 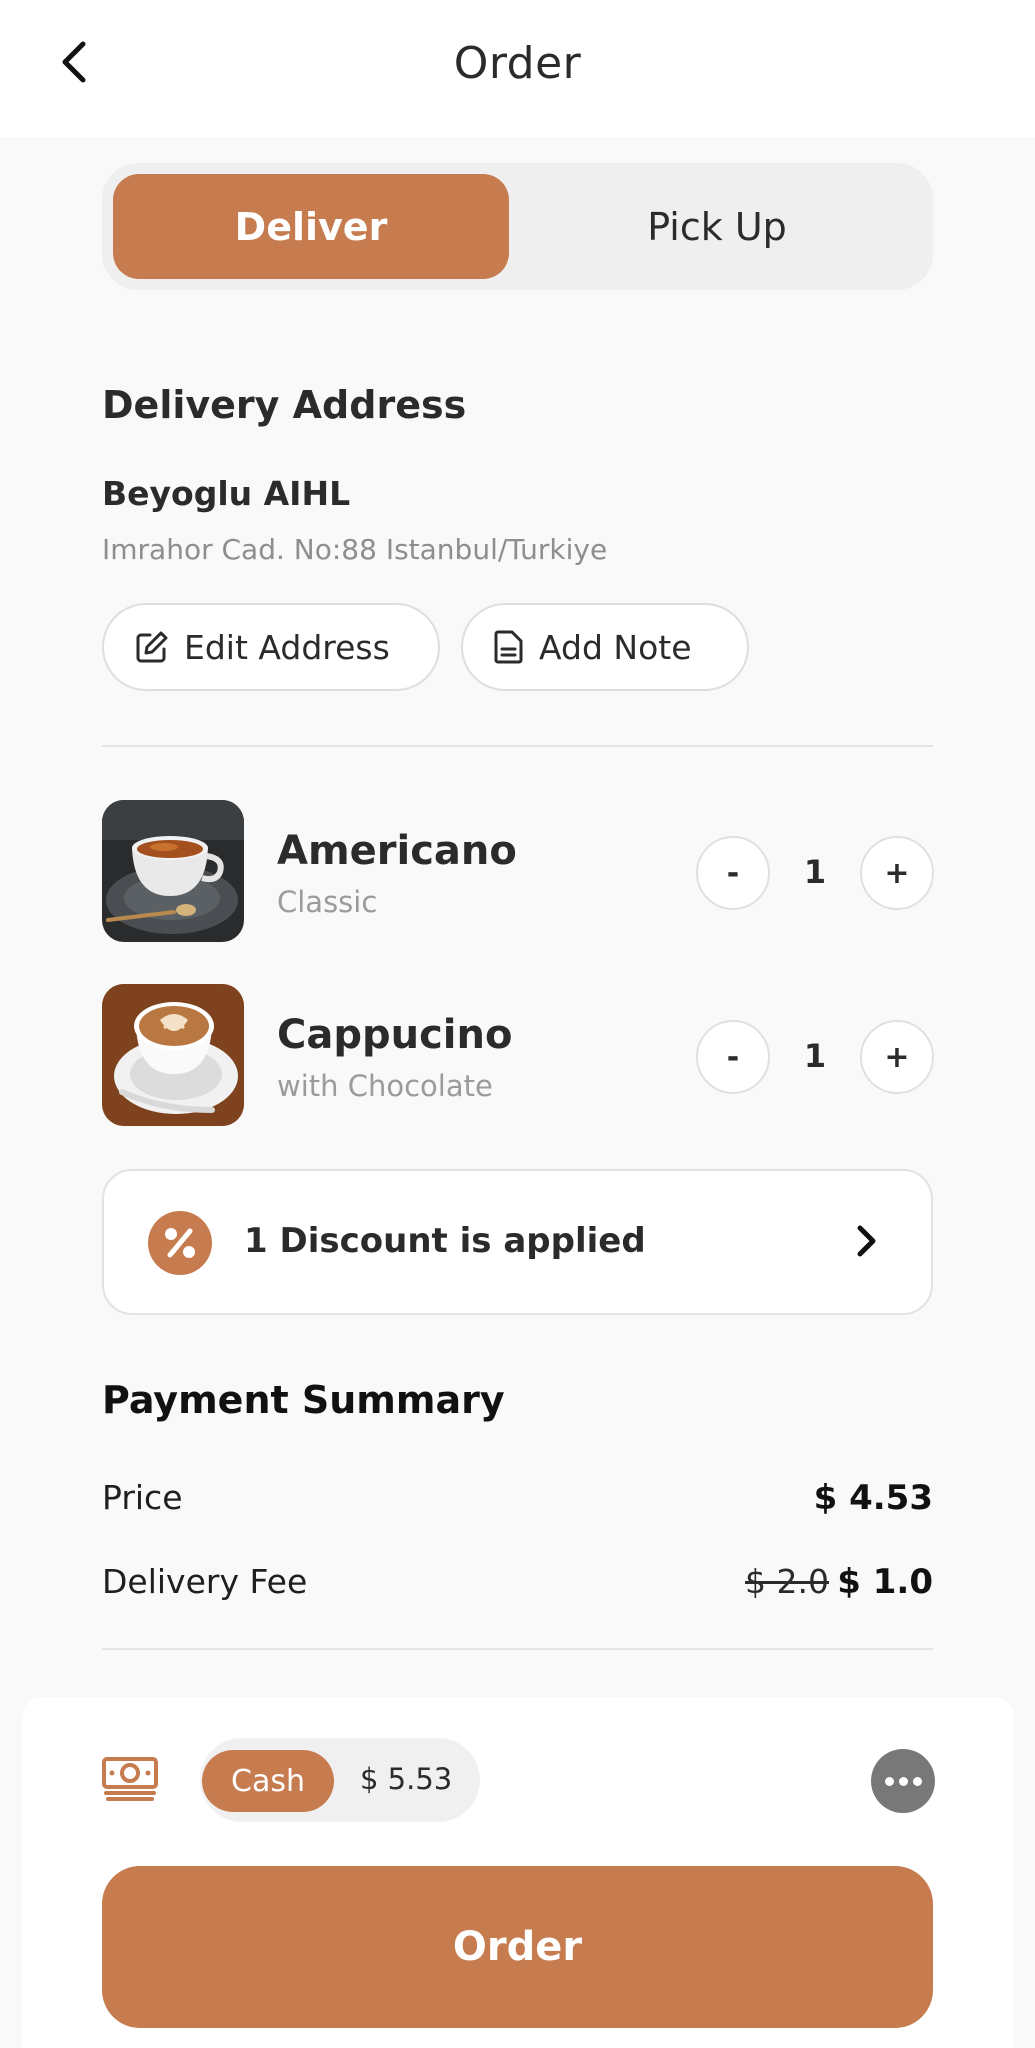 I want to click on discount-row: 1 Discount is applied, so click(x=517, y=1242).